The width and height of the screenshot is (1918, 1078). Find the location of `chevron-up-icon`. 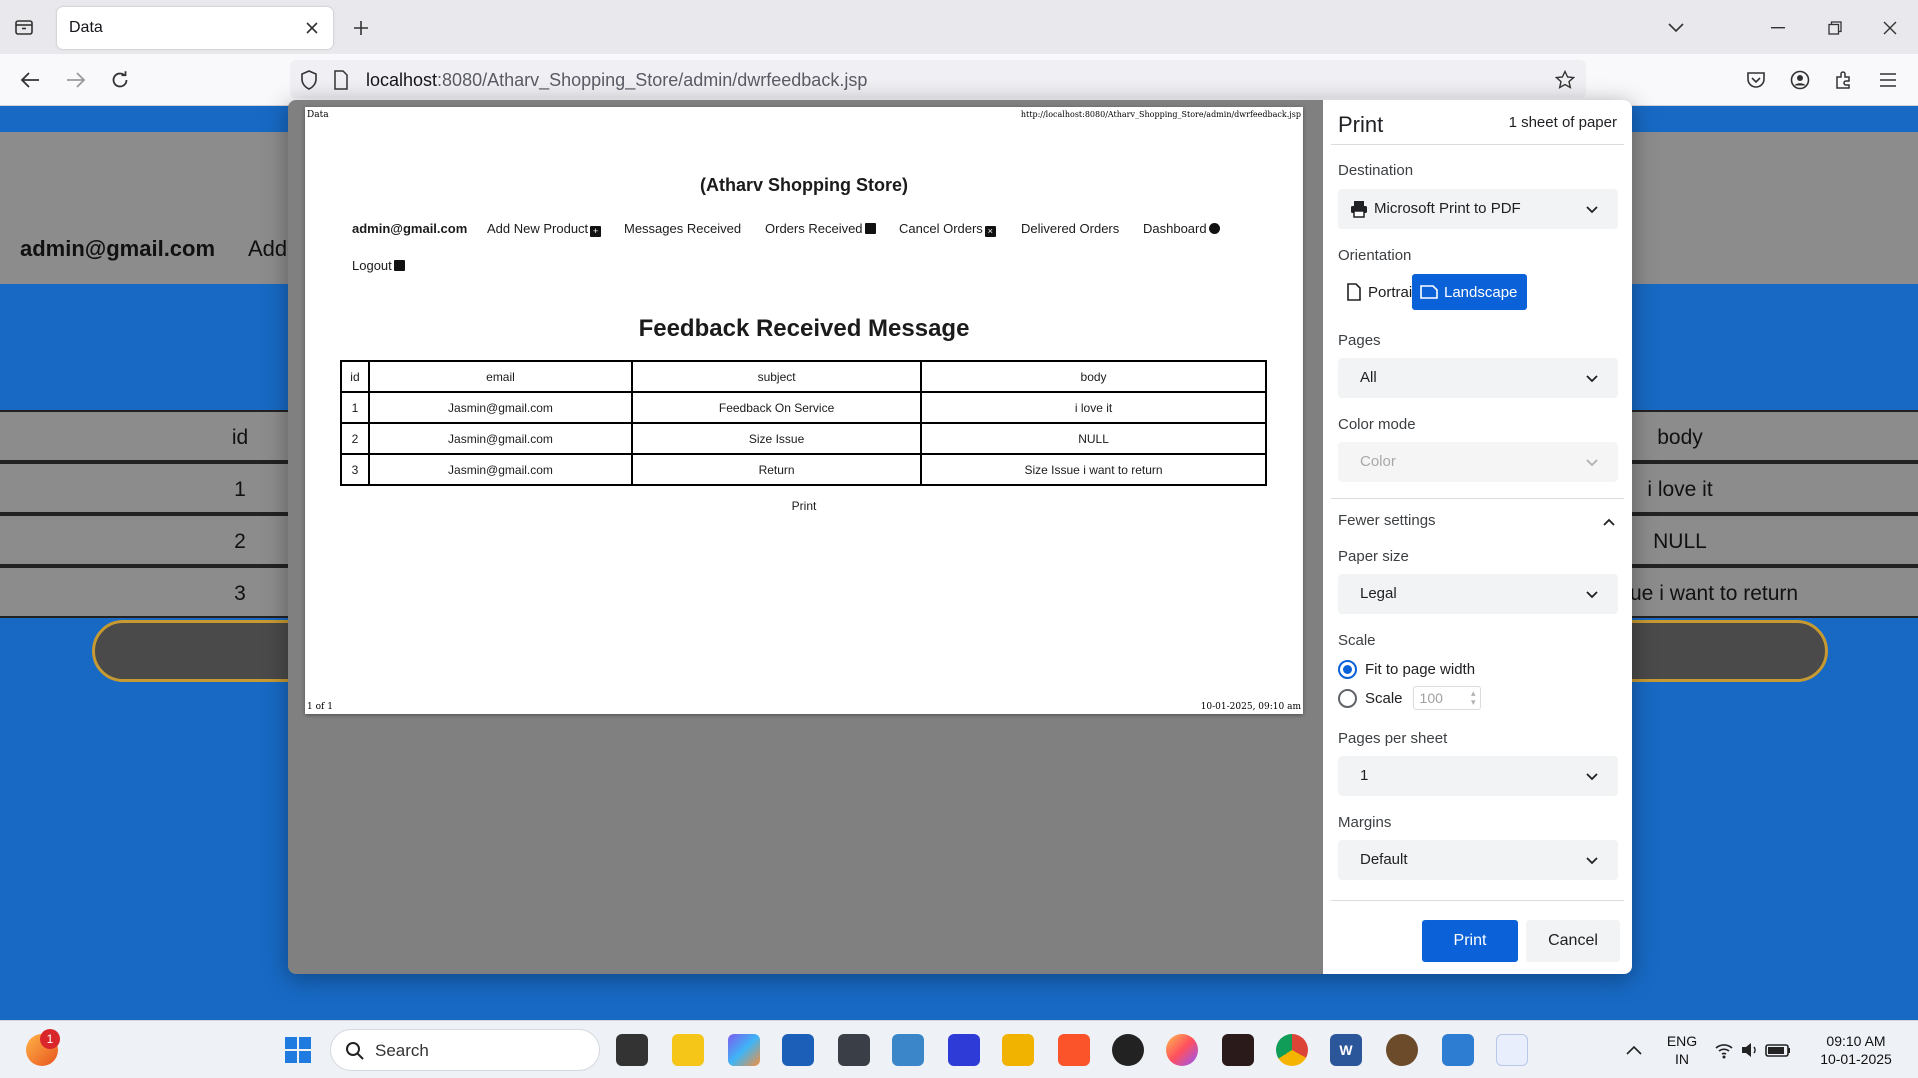

chevron-up-icon is located at coordinates (1609, 522).